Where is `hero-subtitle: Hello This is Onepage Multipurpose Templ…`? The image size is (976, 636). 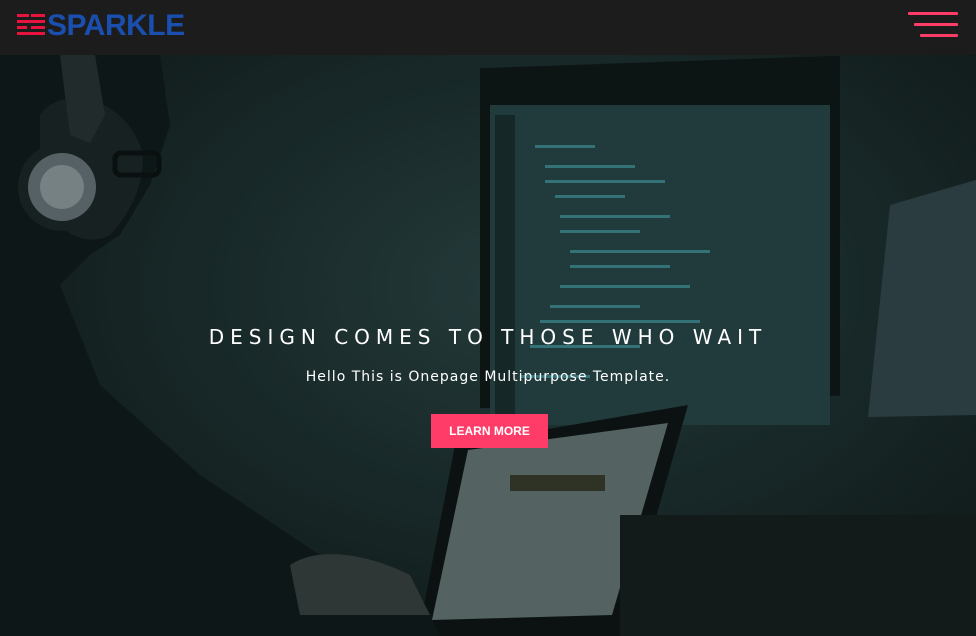
hero-subtitle: Hello This is Onepage Multipurpose Templ… is located at coordinates (488, 377).